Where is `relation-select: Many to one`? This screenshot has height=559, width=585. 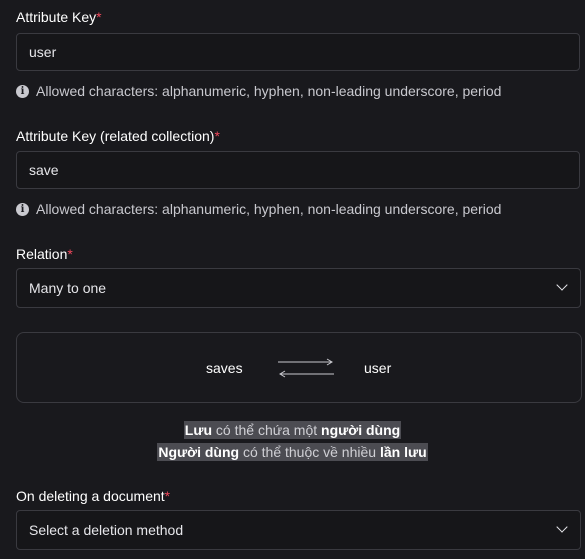 relation-select: Many to one is located at coordinates (298, 288).